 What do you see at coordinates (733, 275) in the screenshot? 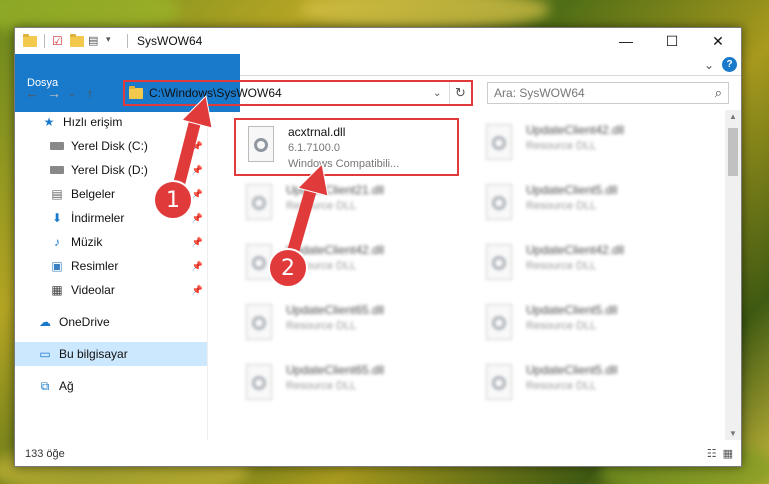
I see `vertical-scrollbar: ▲ ▼` at bounding box center [733, 275].